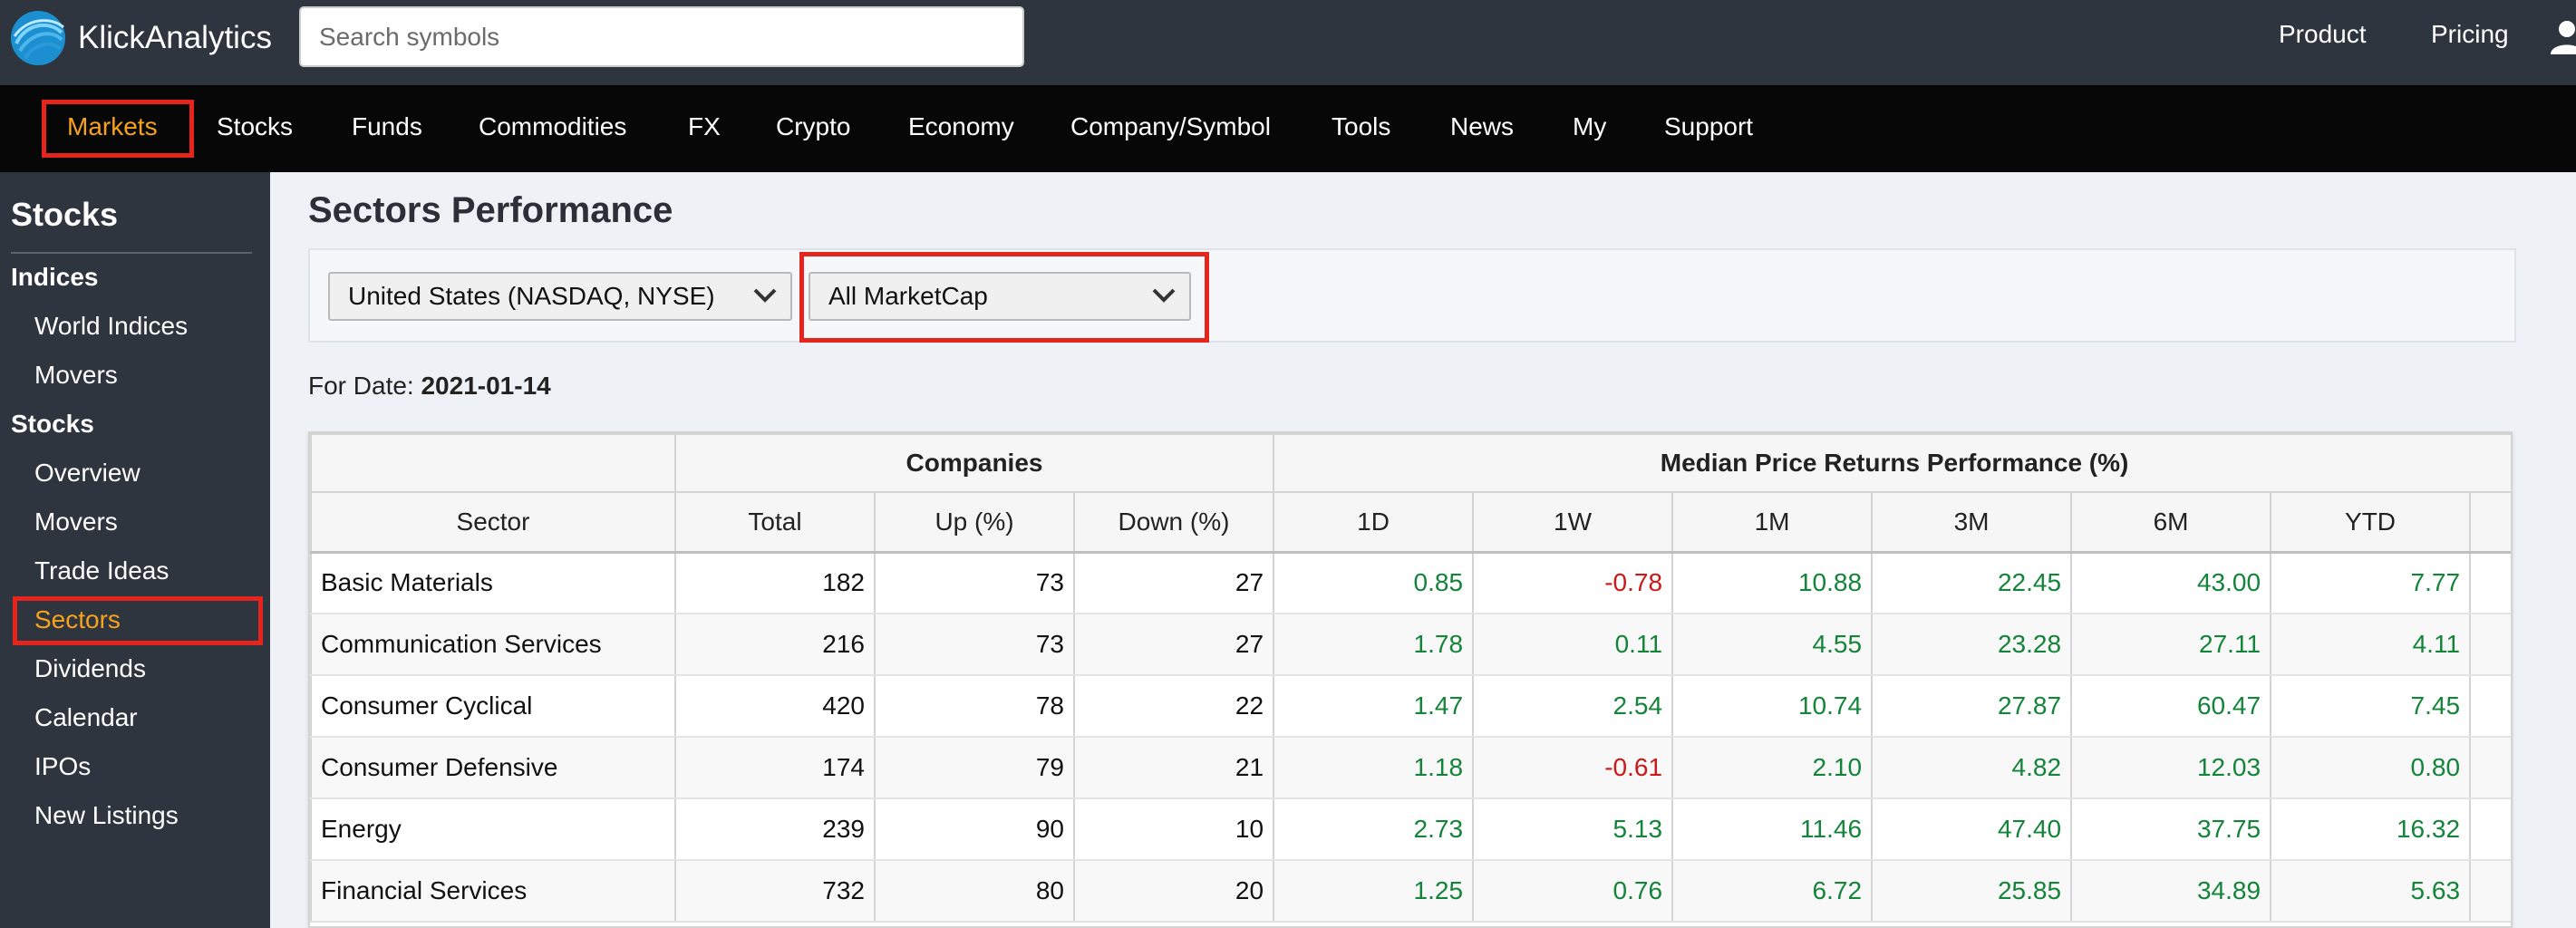 This screenshot has height=928, width=2576. Describe the element at coordinates (1972, 829) in the screenshot. I see `cell-m3: 47.40` at that location.